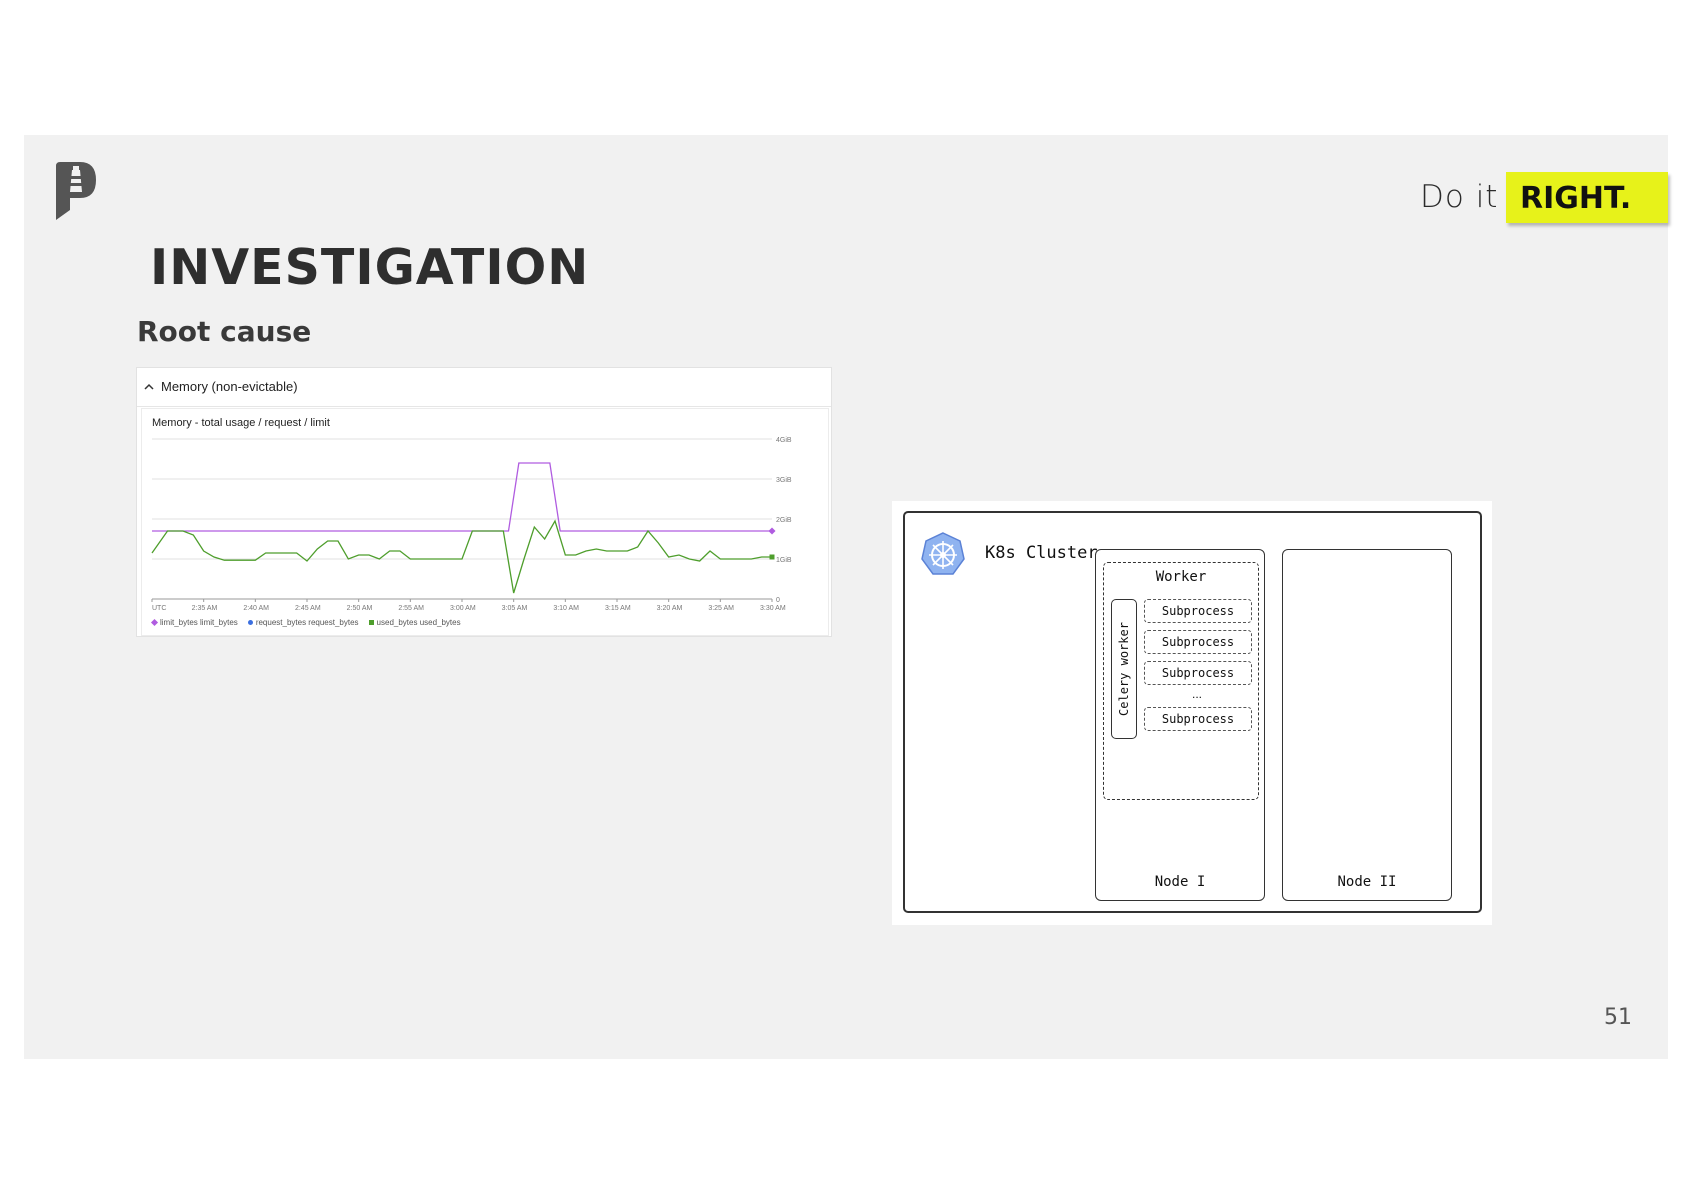 This screenshot has width=1684, height=1191. I want to click on panel-header: Memory (non-evictable), so click(484, 387).